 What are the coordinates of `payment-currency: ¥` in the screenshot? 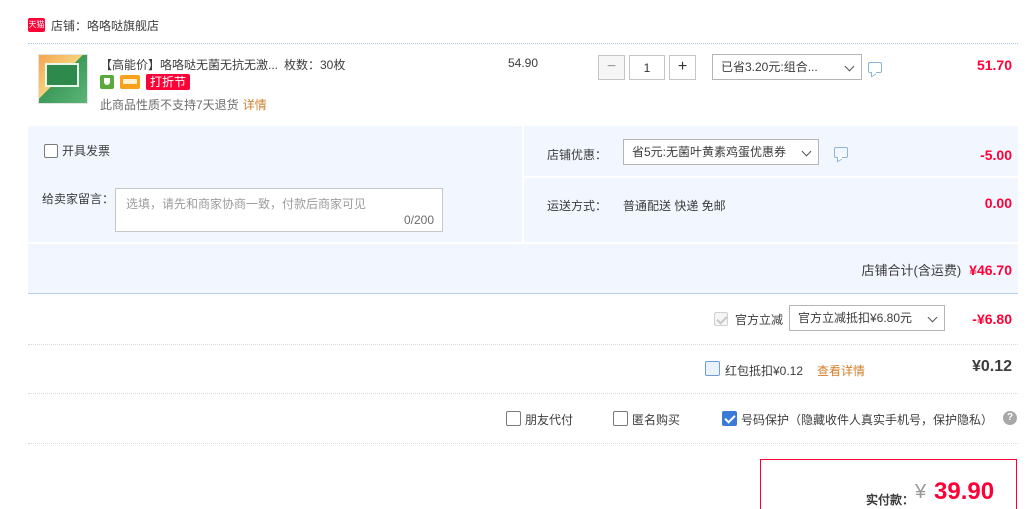 It's located at (921, 492).